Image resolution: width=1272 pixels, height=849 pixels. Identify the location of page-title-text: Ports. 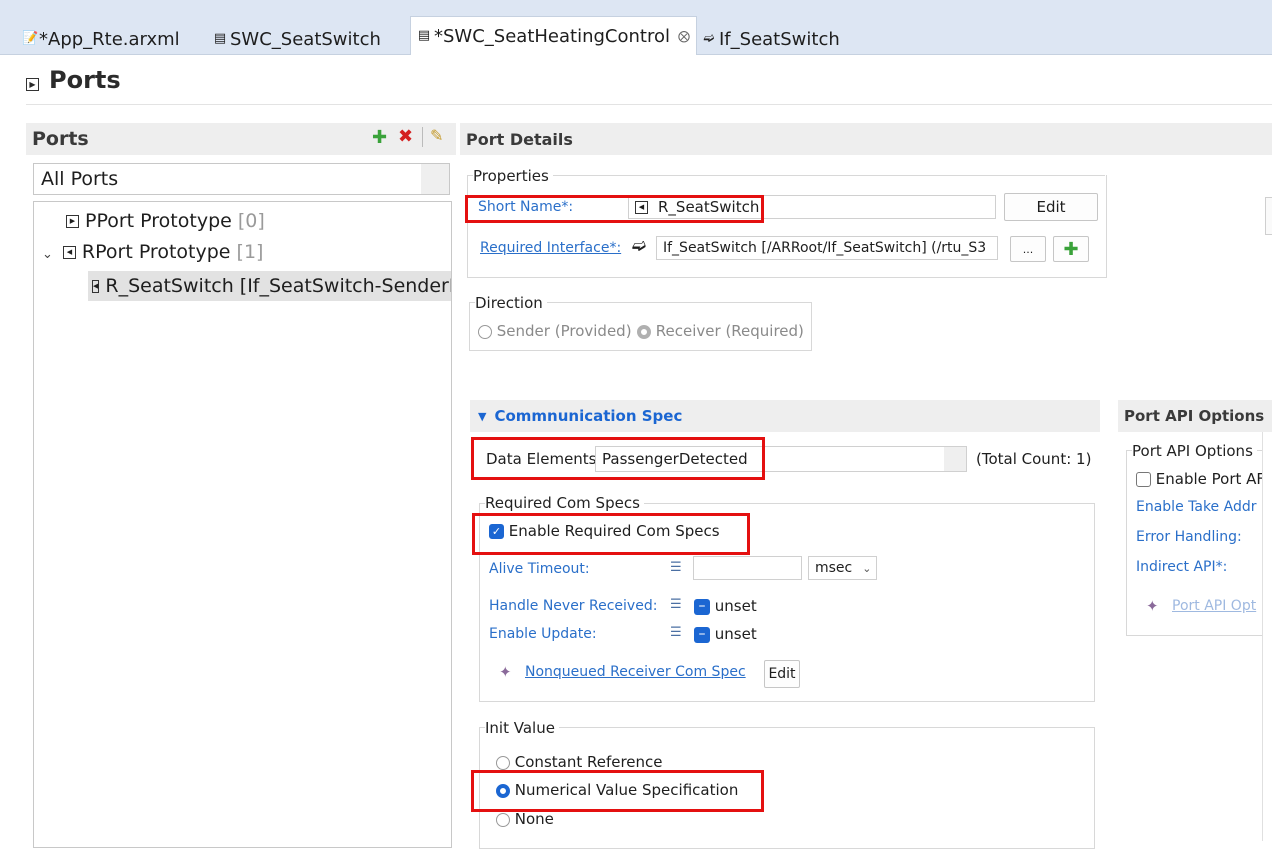
(85, 80).